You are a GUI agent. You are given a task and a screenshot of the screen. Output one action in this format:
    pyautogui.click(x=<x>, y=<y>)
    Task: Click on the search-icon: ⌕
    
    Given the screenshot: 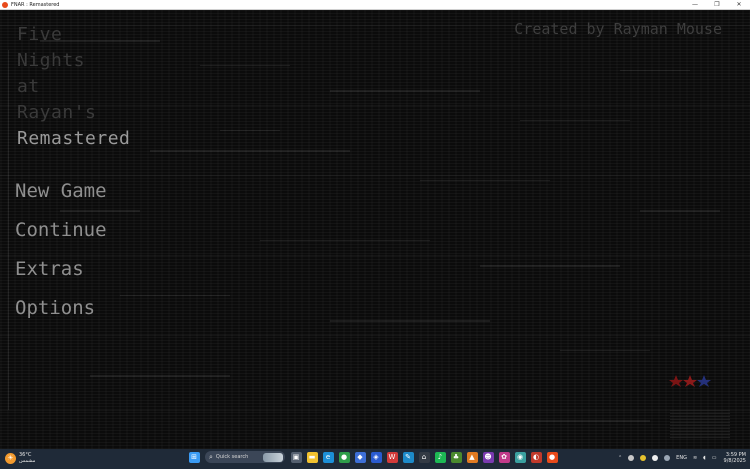 What is the action you would take?
    pyautogui.click(x=211, y=456)
    